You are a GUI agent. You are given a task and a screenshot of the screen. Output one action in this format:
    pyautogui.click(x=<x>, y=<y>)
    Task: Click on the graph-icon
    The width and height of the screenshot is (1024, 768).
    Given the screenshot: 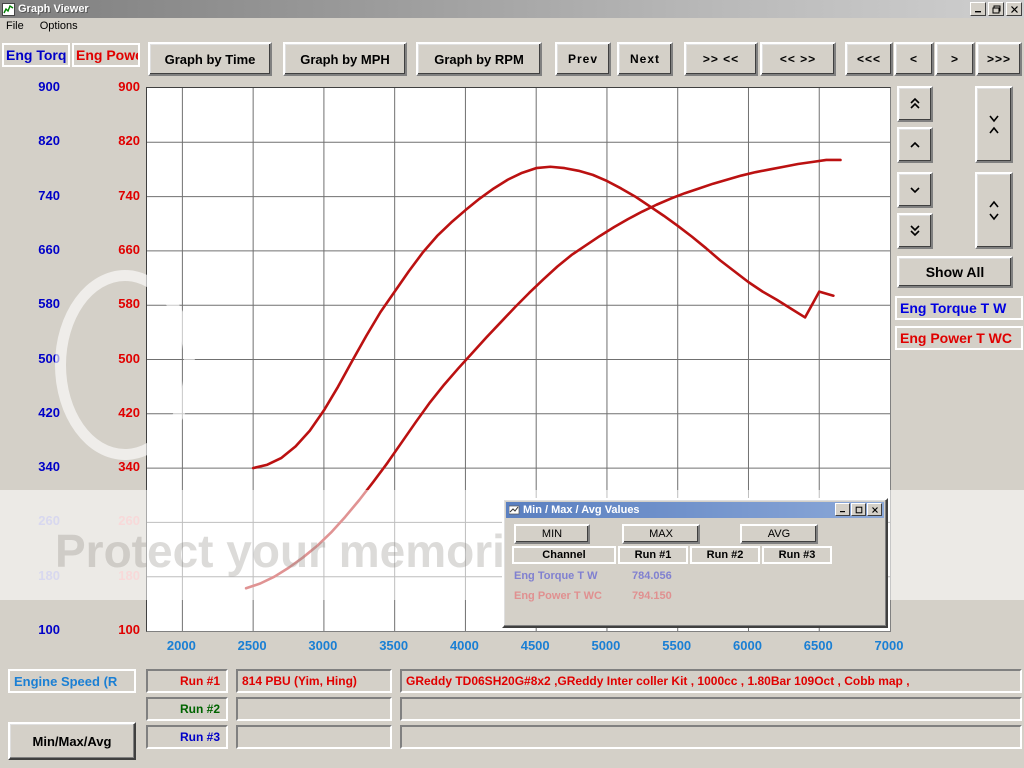 What is the action you would take?
    pyautogui.click(x=8, y=9)
    